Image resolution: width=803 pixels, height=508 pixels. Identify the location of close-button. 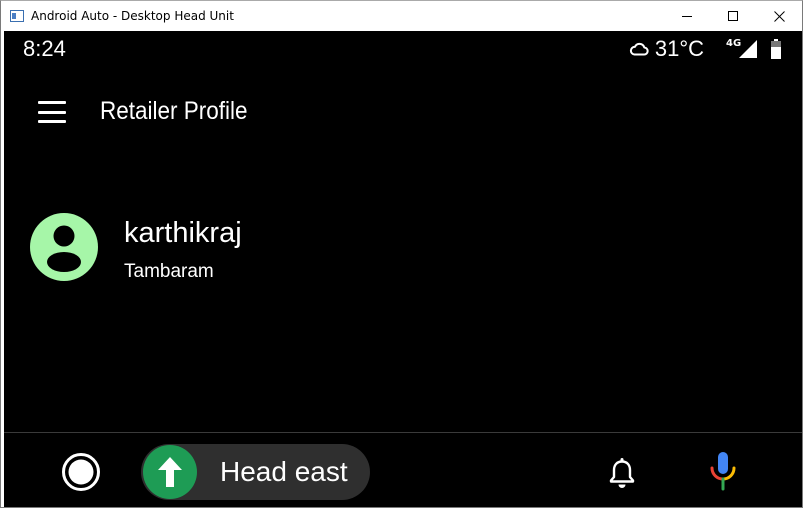
(779, 16).